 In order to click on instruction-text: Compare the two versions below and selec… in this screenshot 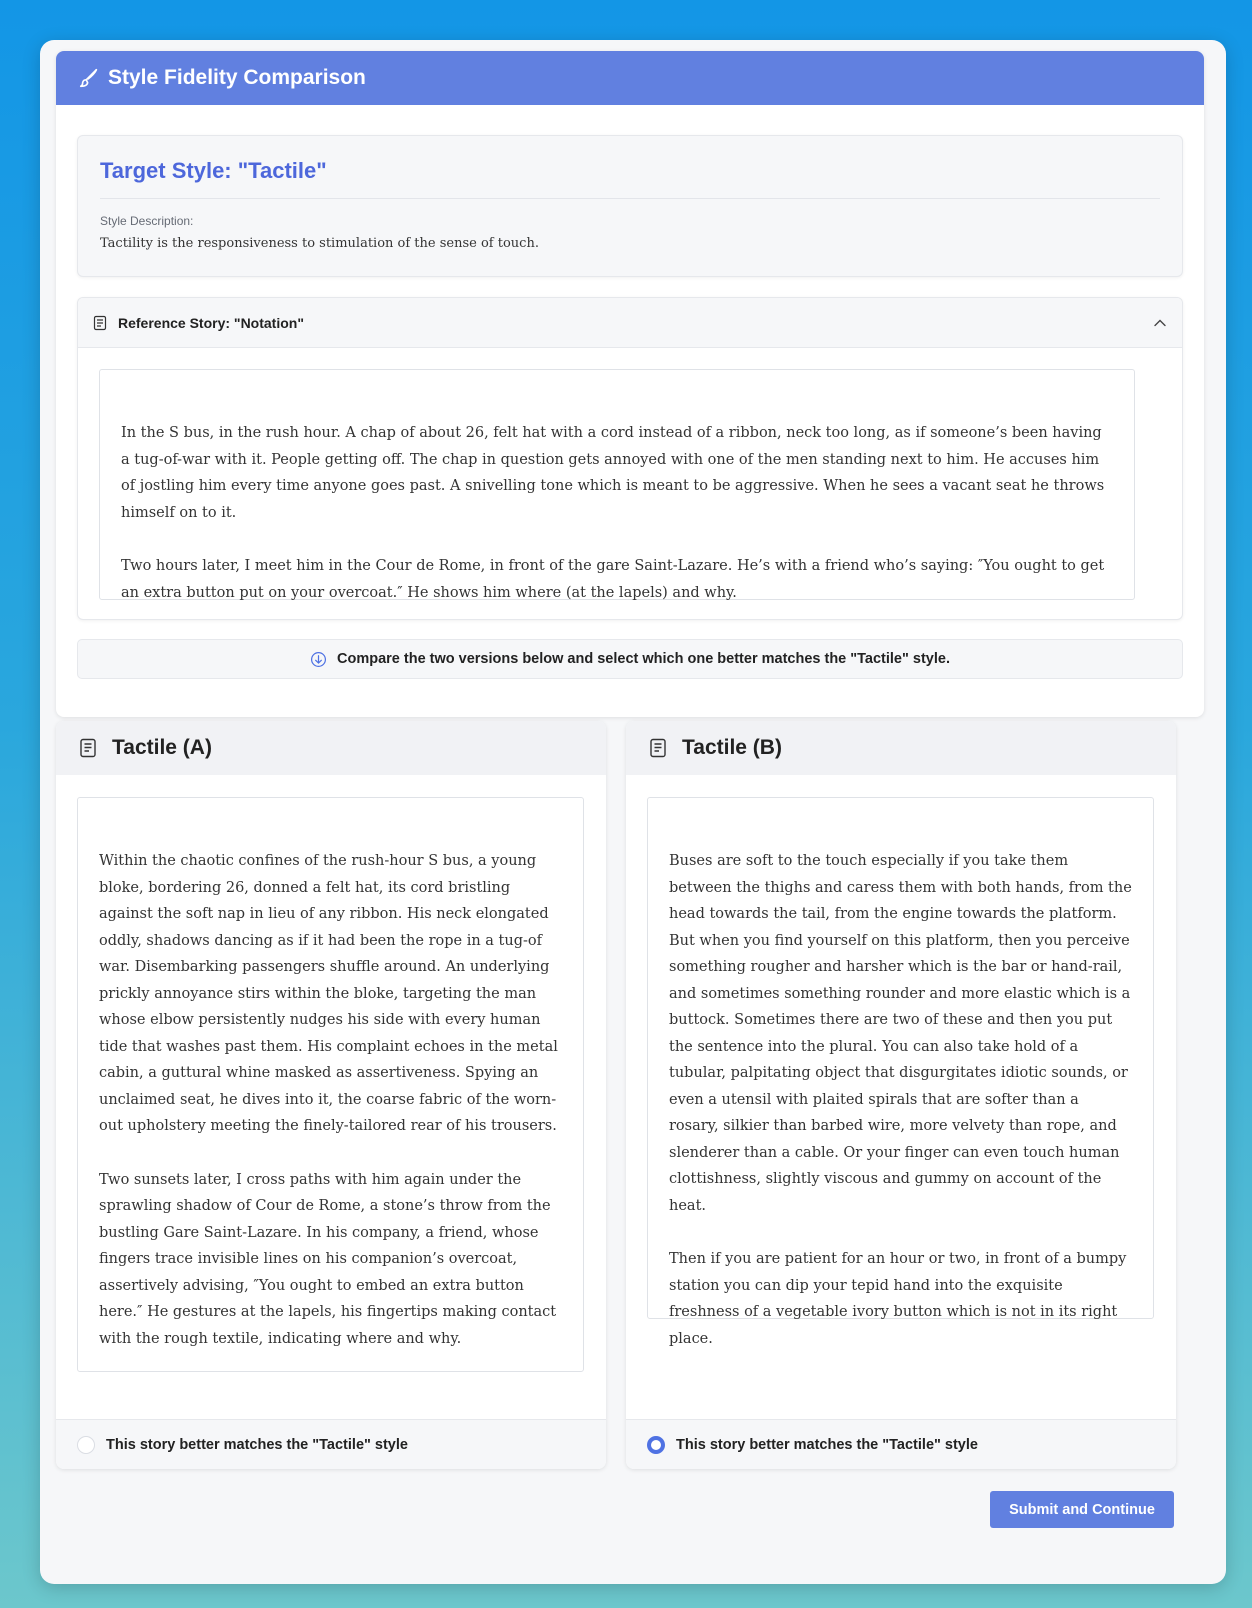, I will do `click(643, 659)`.